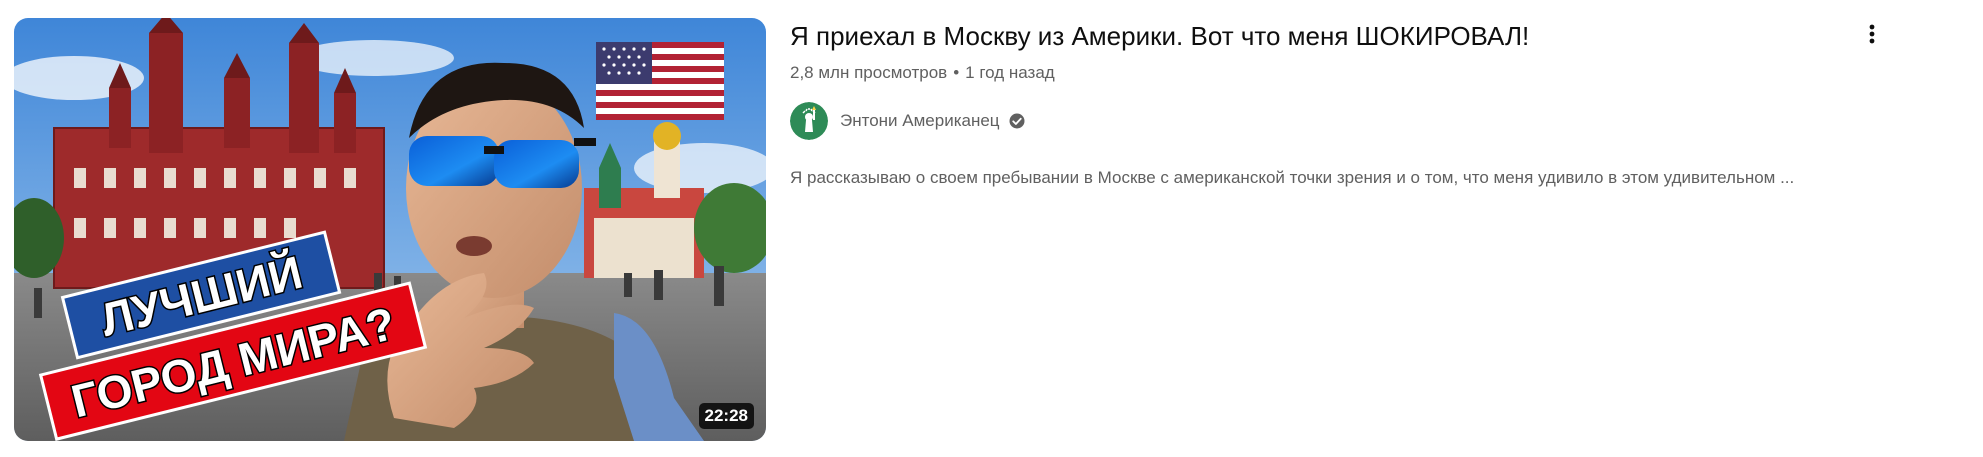 Image resolution: width=1983 pixels, height=457 pixels. I want to click on video-metadata: 2,8 млн просмотров • 1 год назад, so click(1350, 73).